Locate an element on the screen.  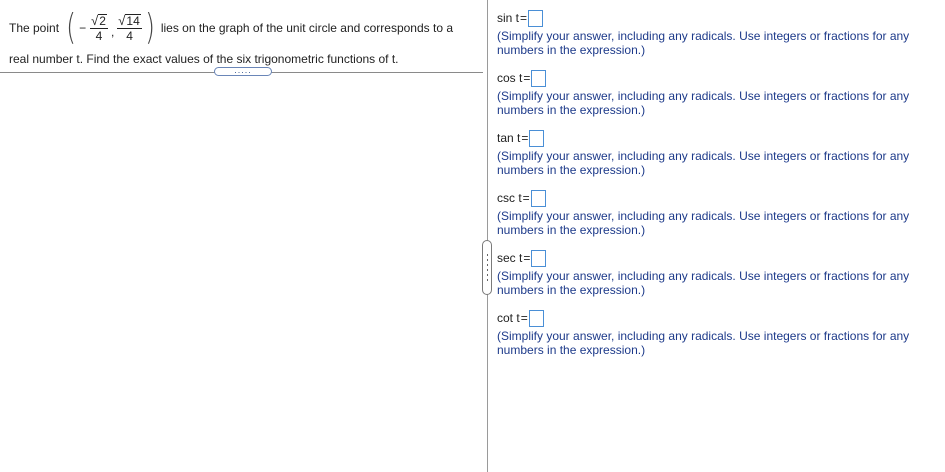
x-coordinate-fraction: √ 2 4 is located at coordinates (99, 27).